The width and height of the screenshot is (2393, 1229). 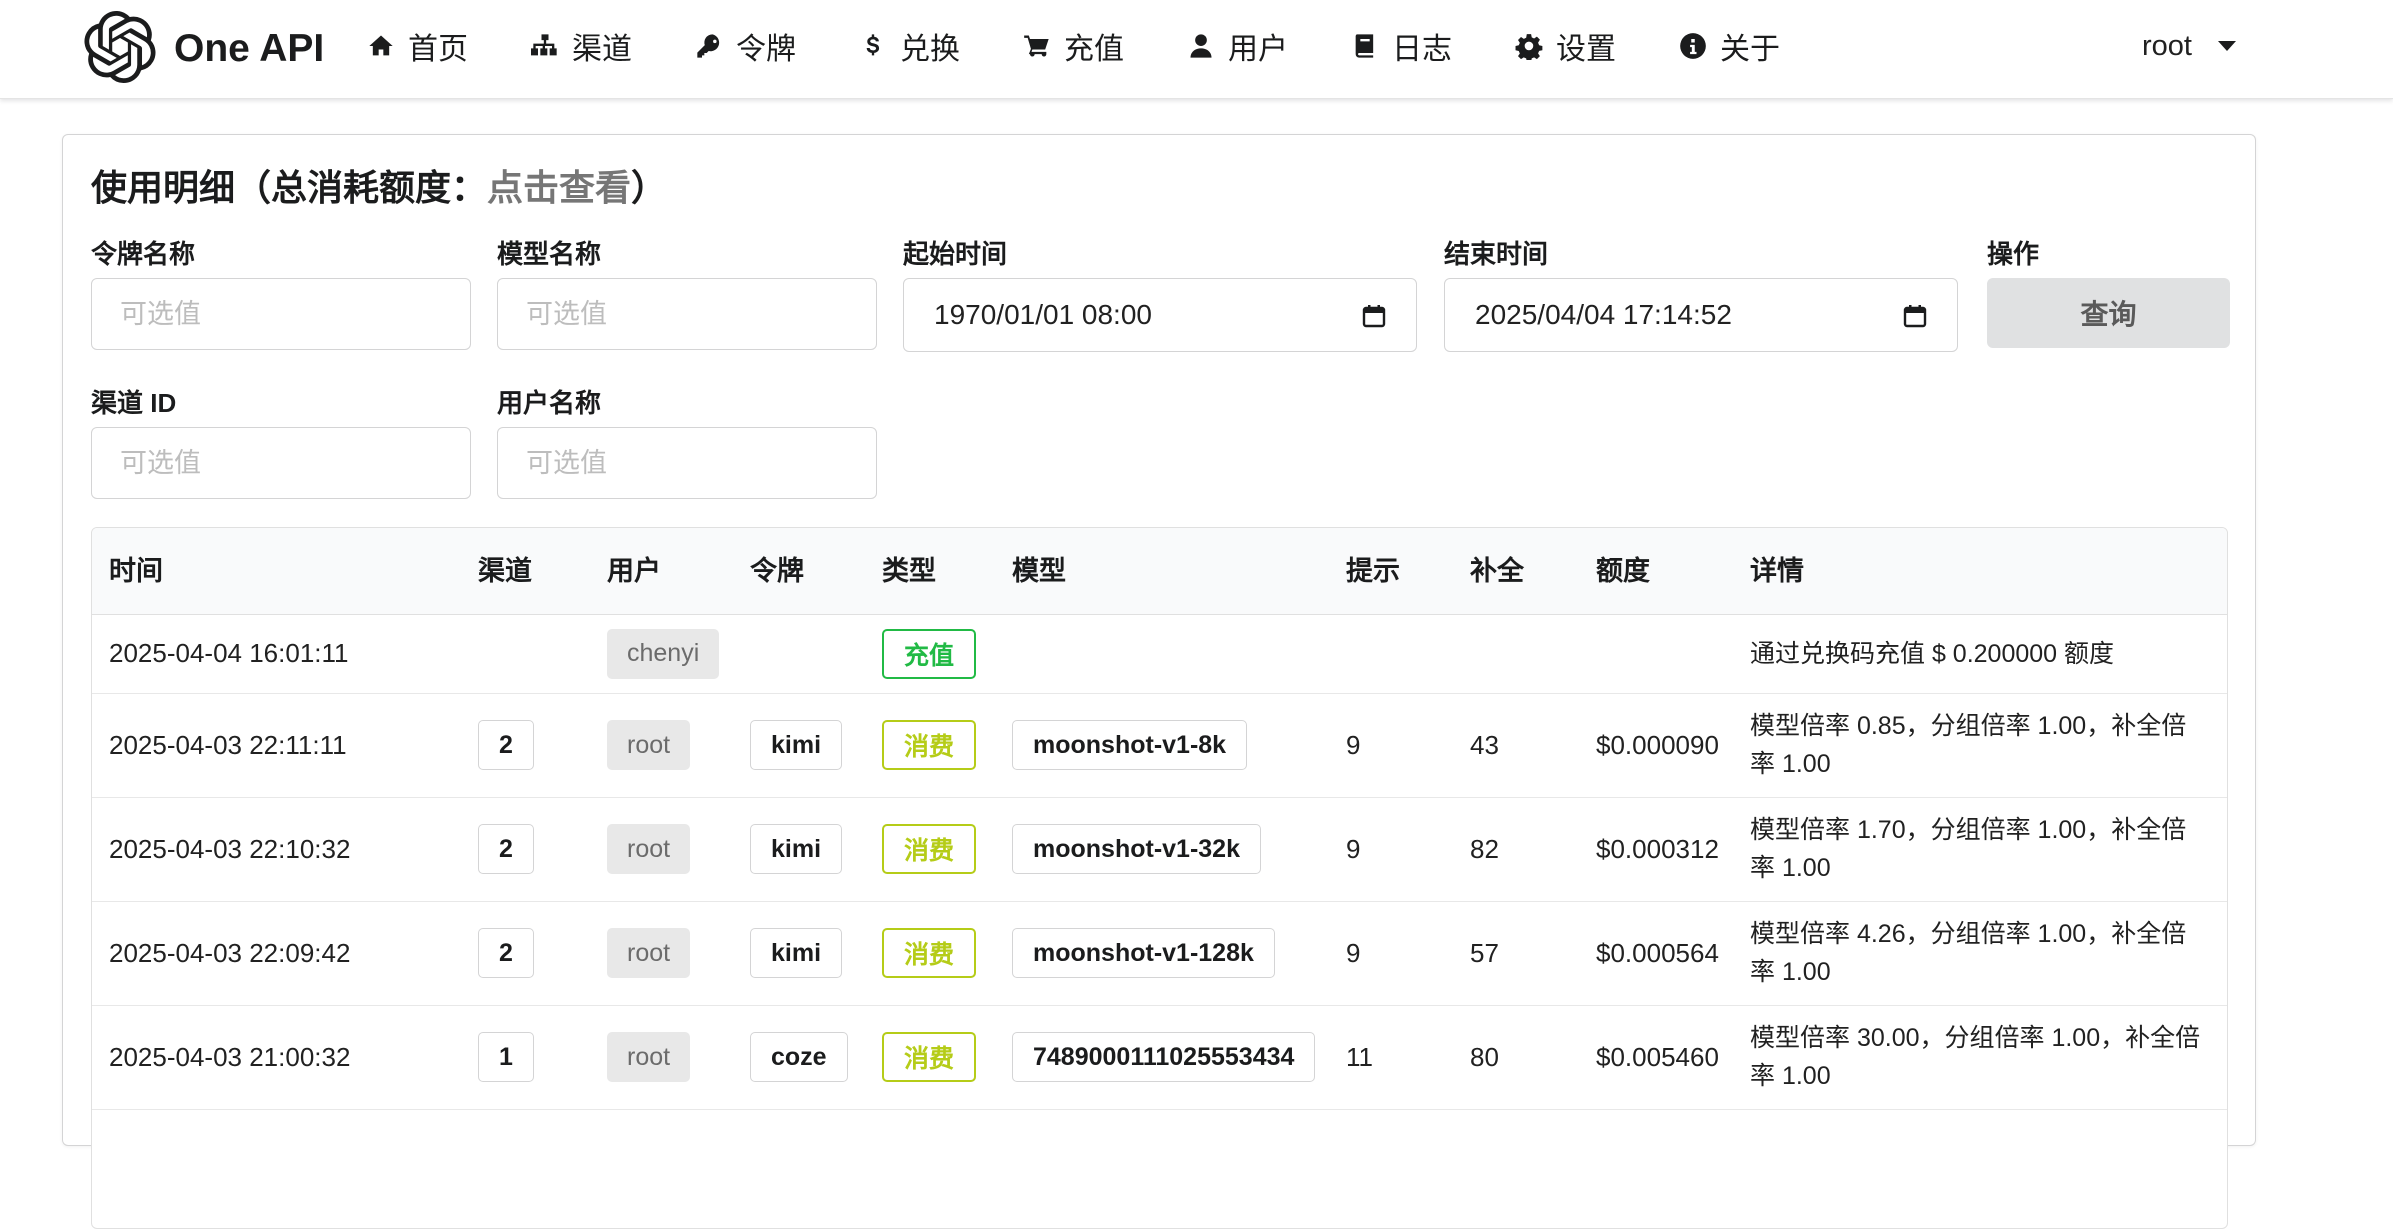 What do you see at coordinates (909, 571) in the screenshot?
I see `header-type: 类型` at bounding box center [909, 571].